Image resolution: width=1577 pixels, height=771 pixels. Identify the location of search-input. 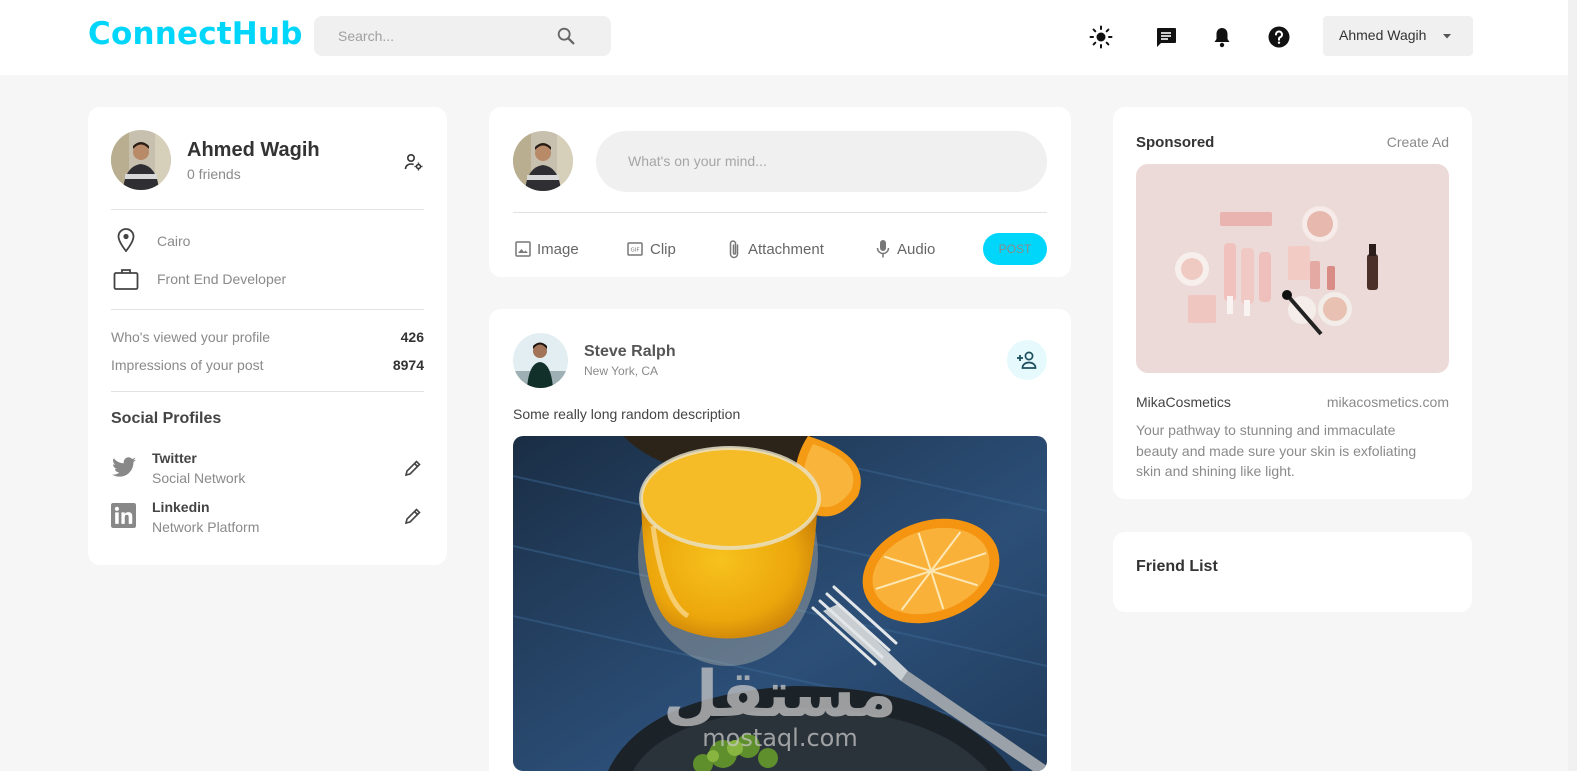
(434, 36).